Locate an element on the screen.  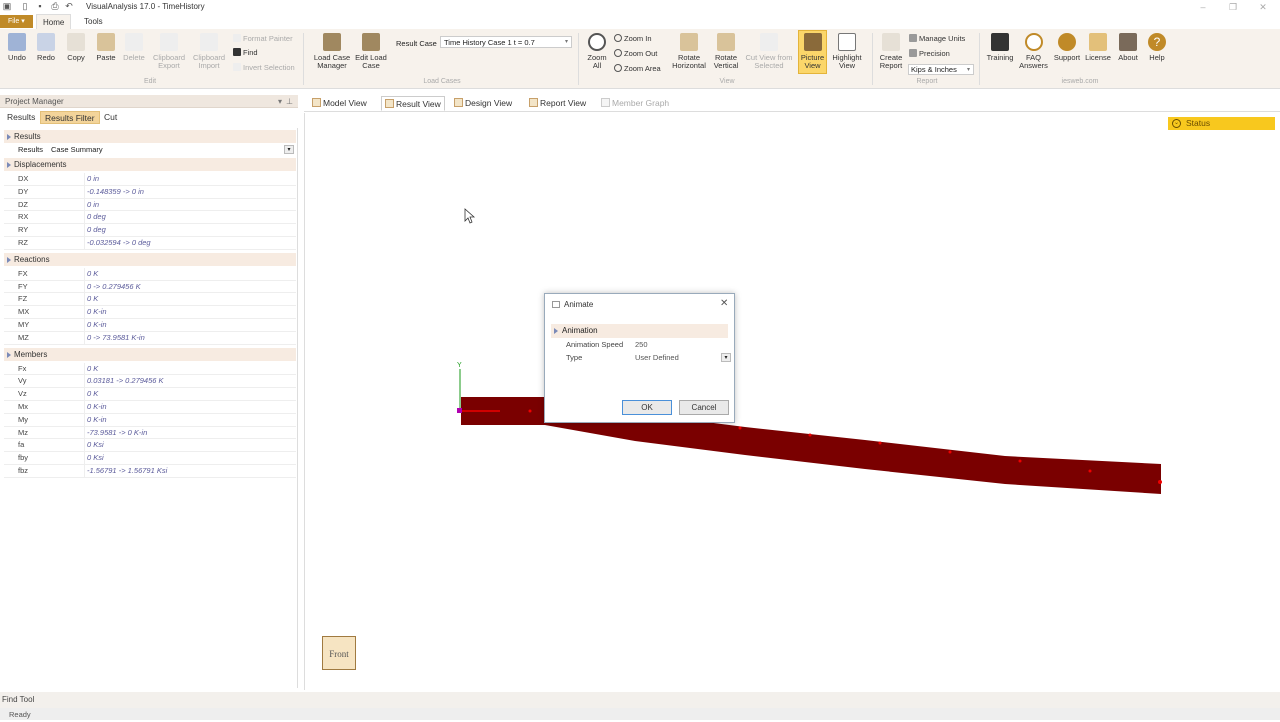
result-row: RY 0 deg is located at coordinates (150, 230).